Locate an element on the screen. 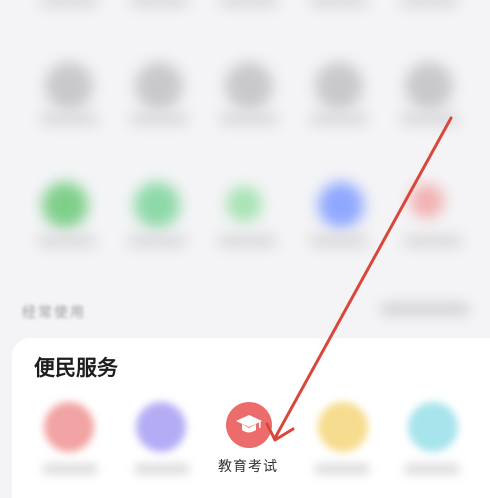 Image resolution: width=490 pixels, height=498 pixels. graduation-cap-icon is located at coordinates (249, 424).